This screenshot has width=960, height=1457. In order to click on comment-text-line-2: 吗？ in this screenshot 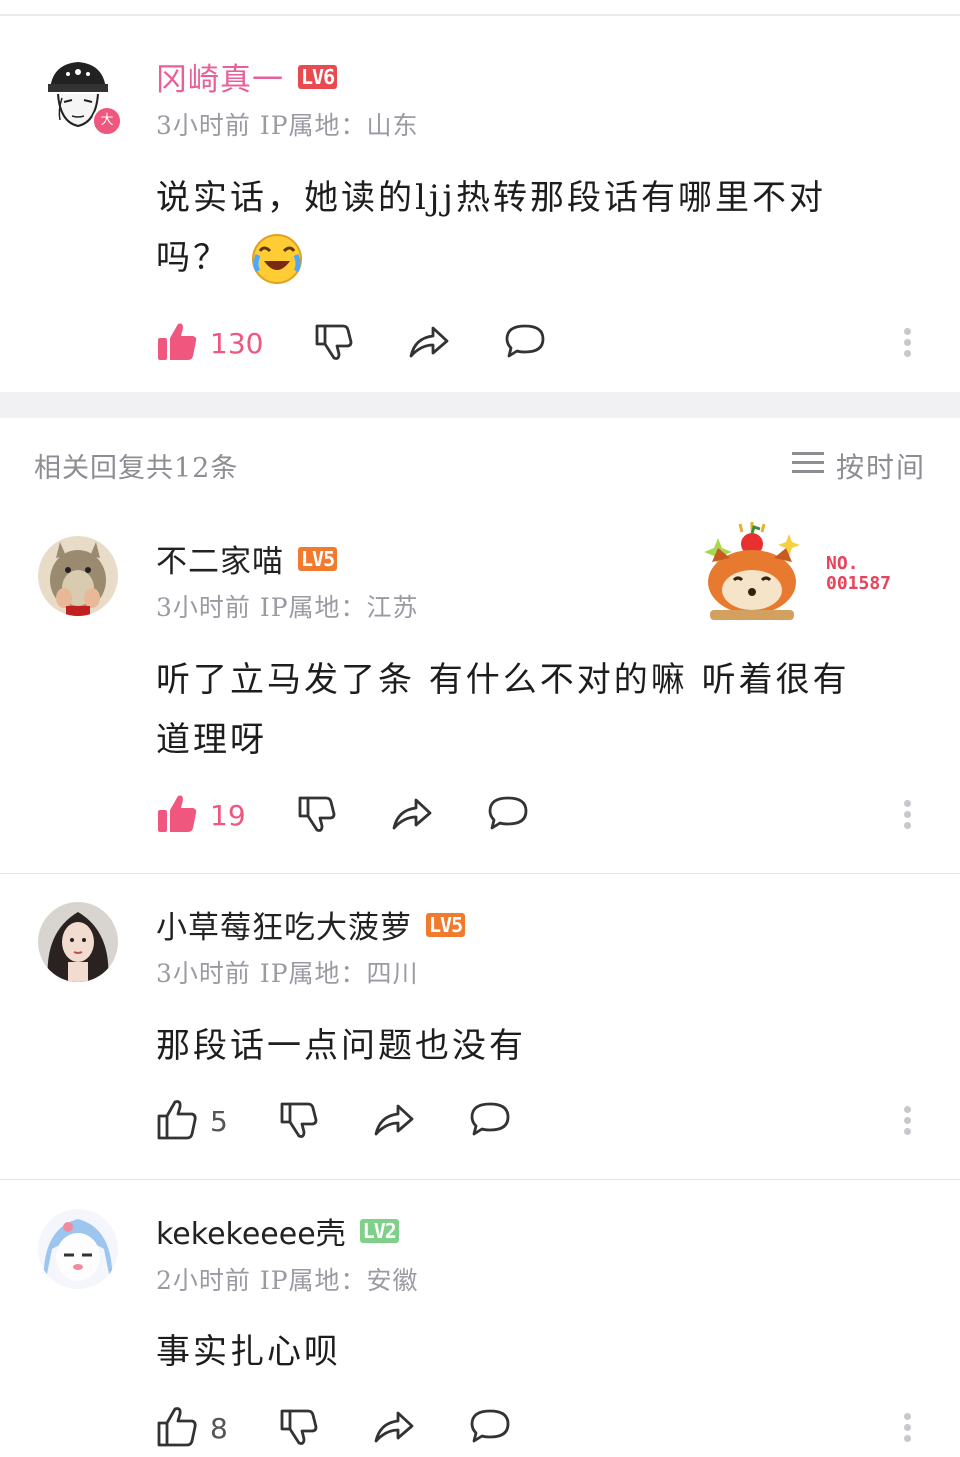, I will do `click(536, 258)`.